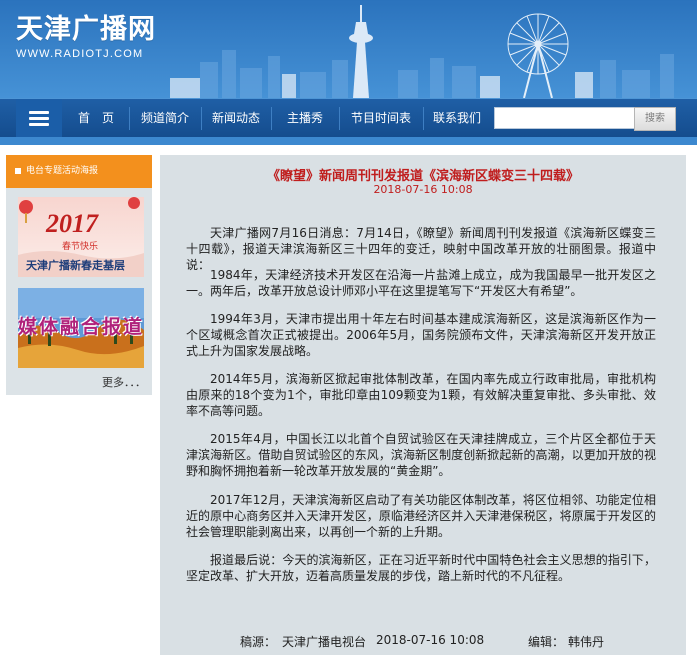 The height and width of the screenshot is (655, 697). What do you see at coordinates (586, 642) in the screenshot?
I see `editor-name: 韩伟丹` at bounding box center [586, 642].